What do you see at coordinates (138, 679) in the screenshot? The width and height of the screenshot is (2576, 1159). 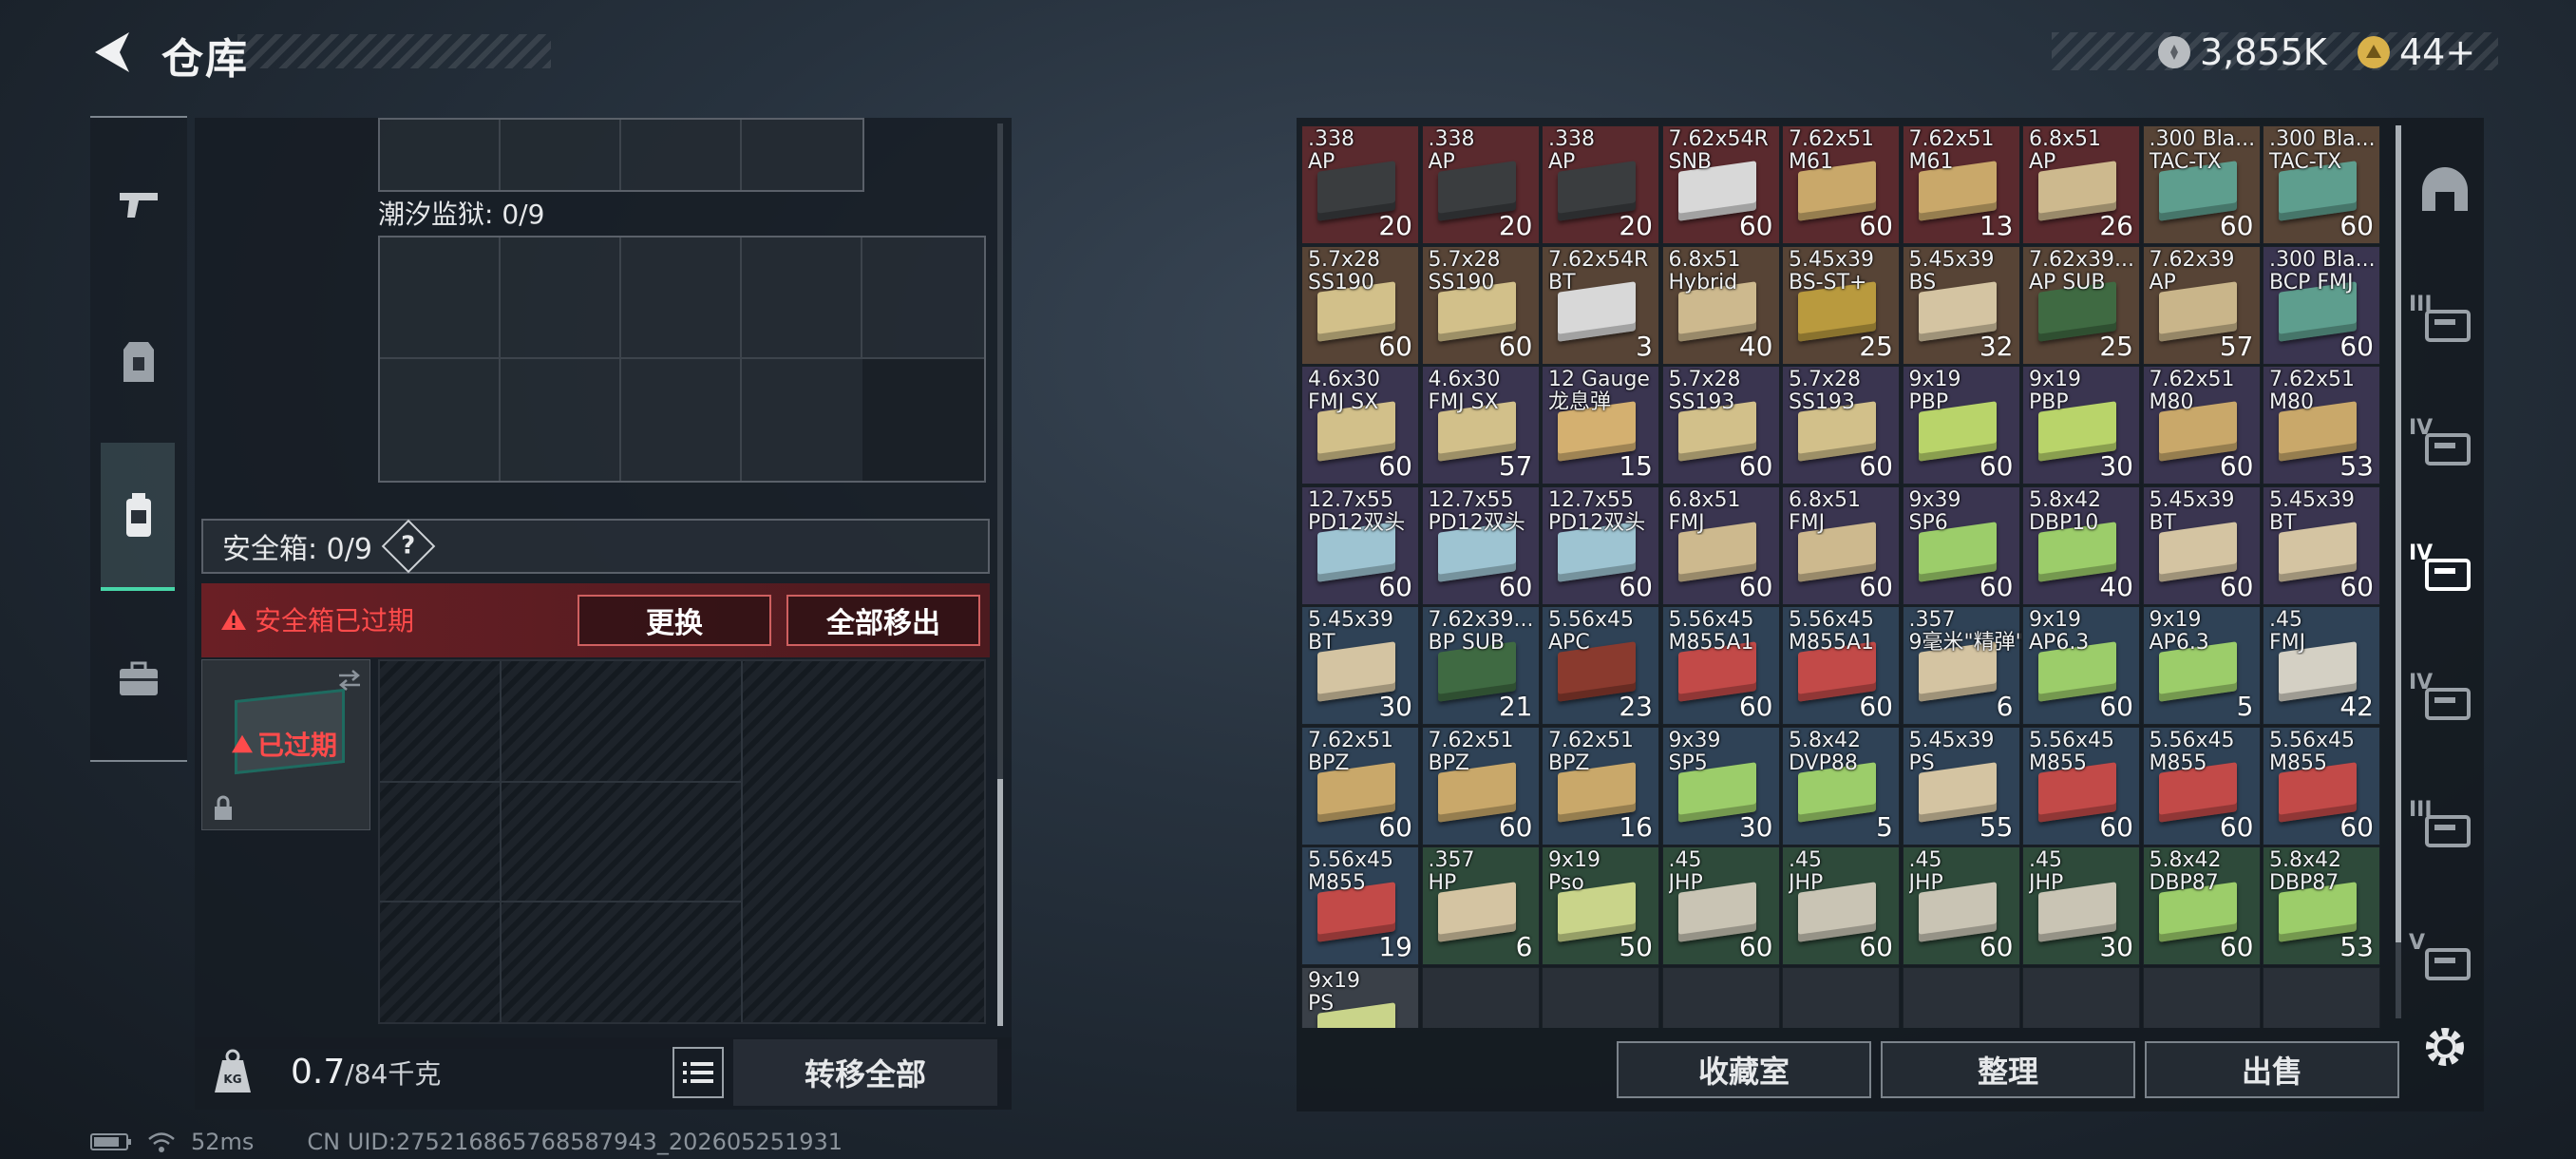 I see `case-tab` at bounding box center [138, 679].